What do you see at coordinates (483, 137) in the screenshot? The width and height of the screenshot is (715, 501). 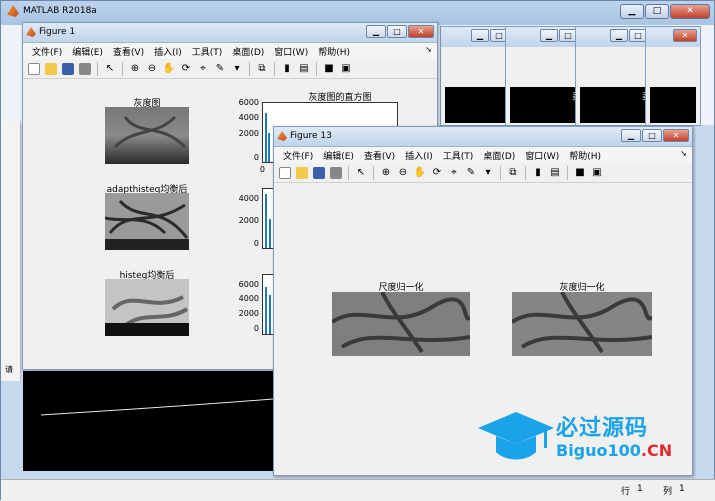 I see `figure-13-titlebar: Figure 13 ▁ □ ✕` at bounding box center [483, 137].